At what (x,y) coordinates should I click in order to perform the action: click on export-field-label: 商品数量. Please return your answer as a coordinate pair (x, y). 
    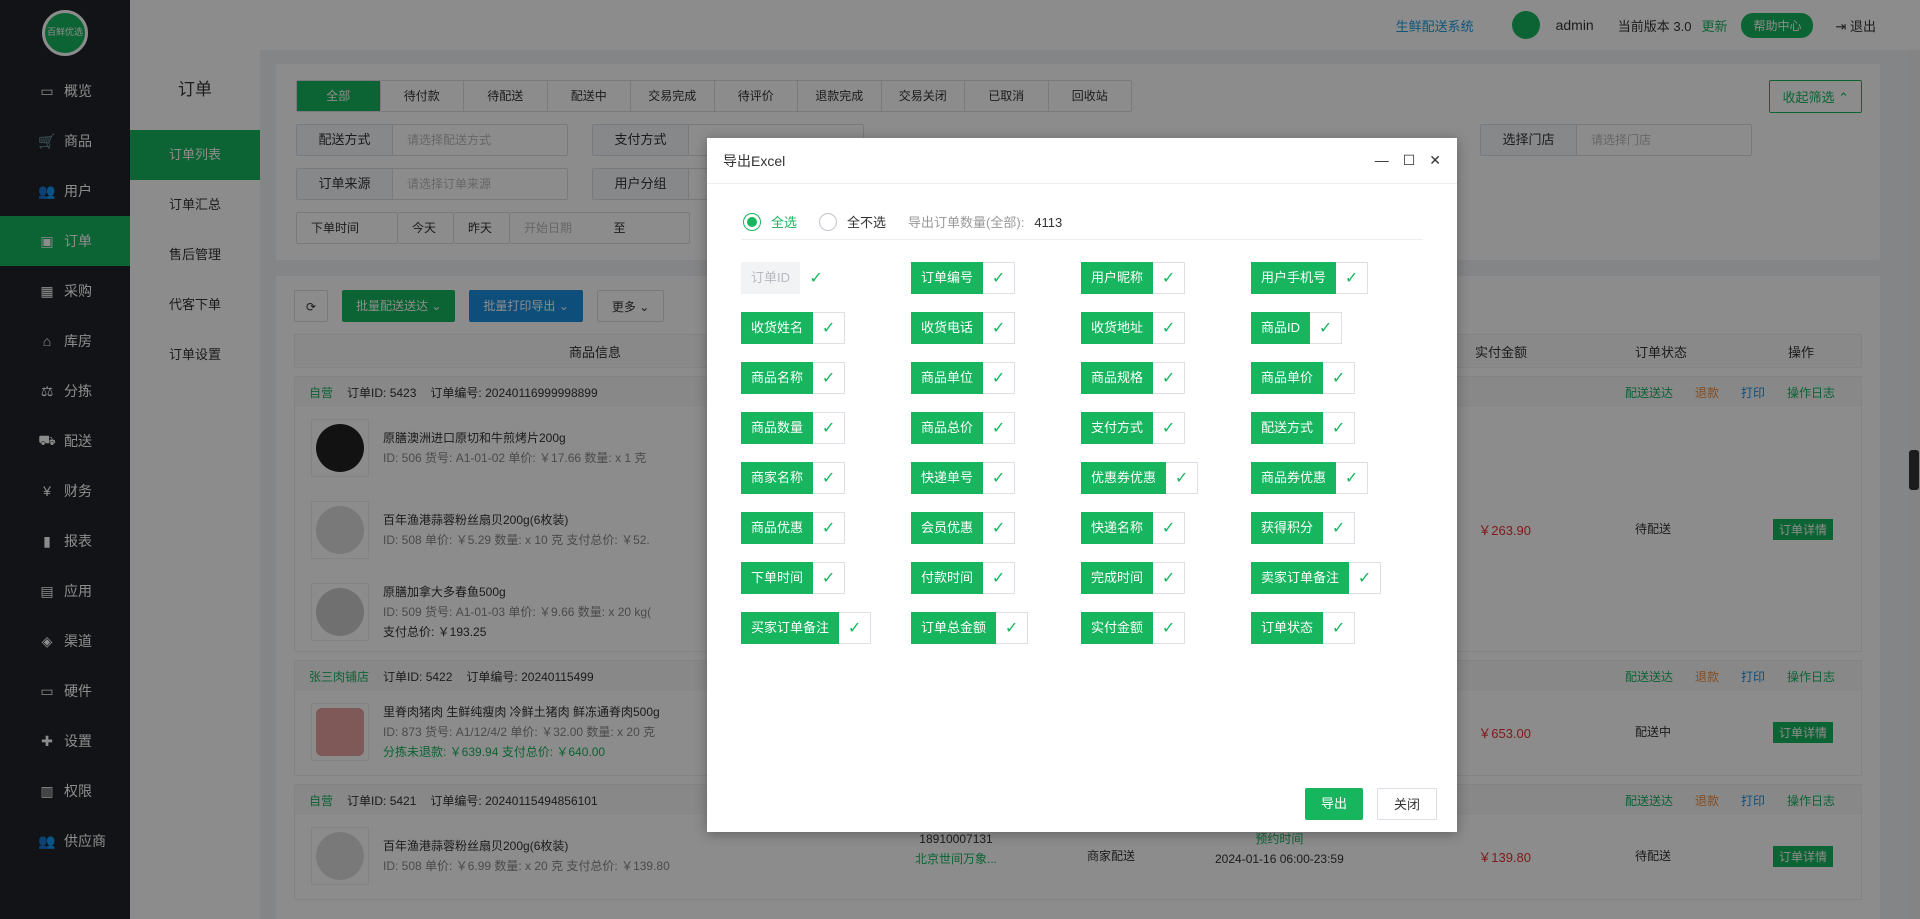
    Looking at the image, I should click on (777, 428).